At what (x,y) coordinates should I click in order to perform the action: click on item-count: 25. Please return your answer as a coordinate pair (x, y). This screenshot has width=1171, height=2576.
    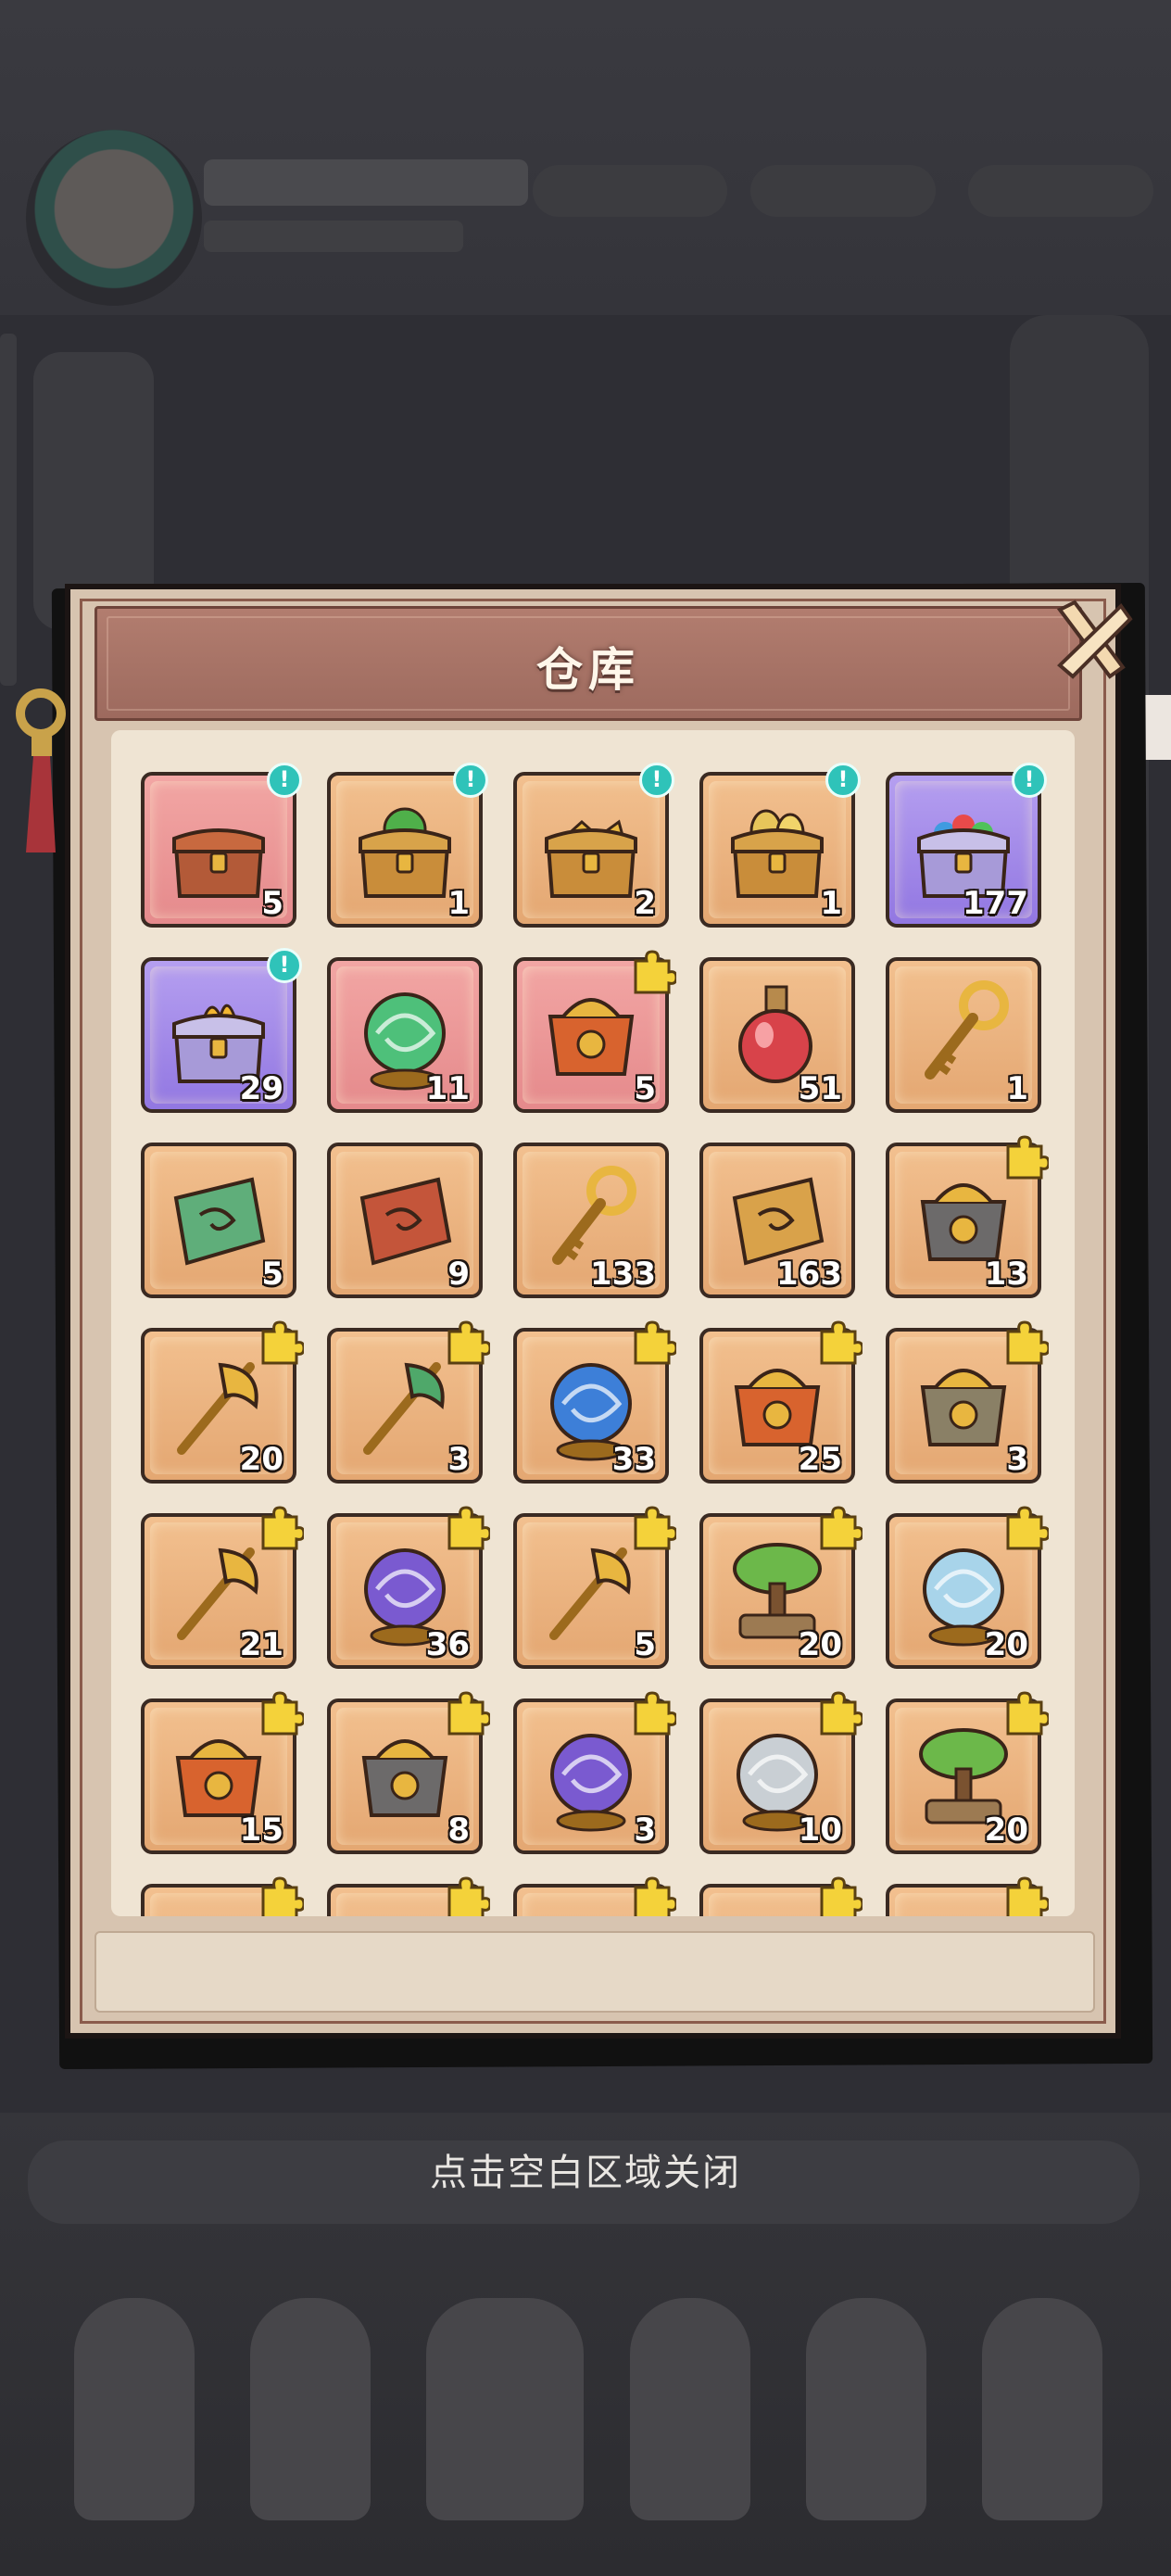
    Looking at the image, I should click on (820, 1459).